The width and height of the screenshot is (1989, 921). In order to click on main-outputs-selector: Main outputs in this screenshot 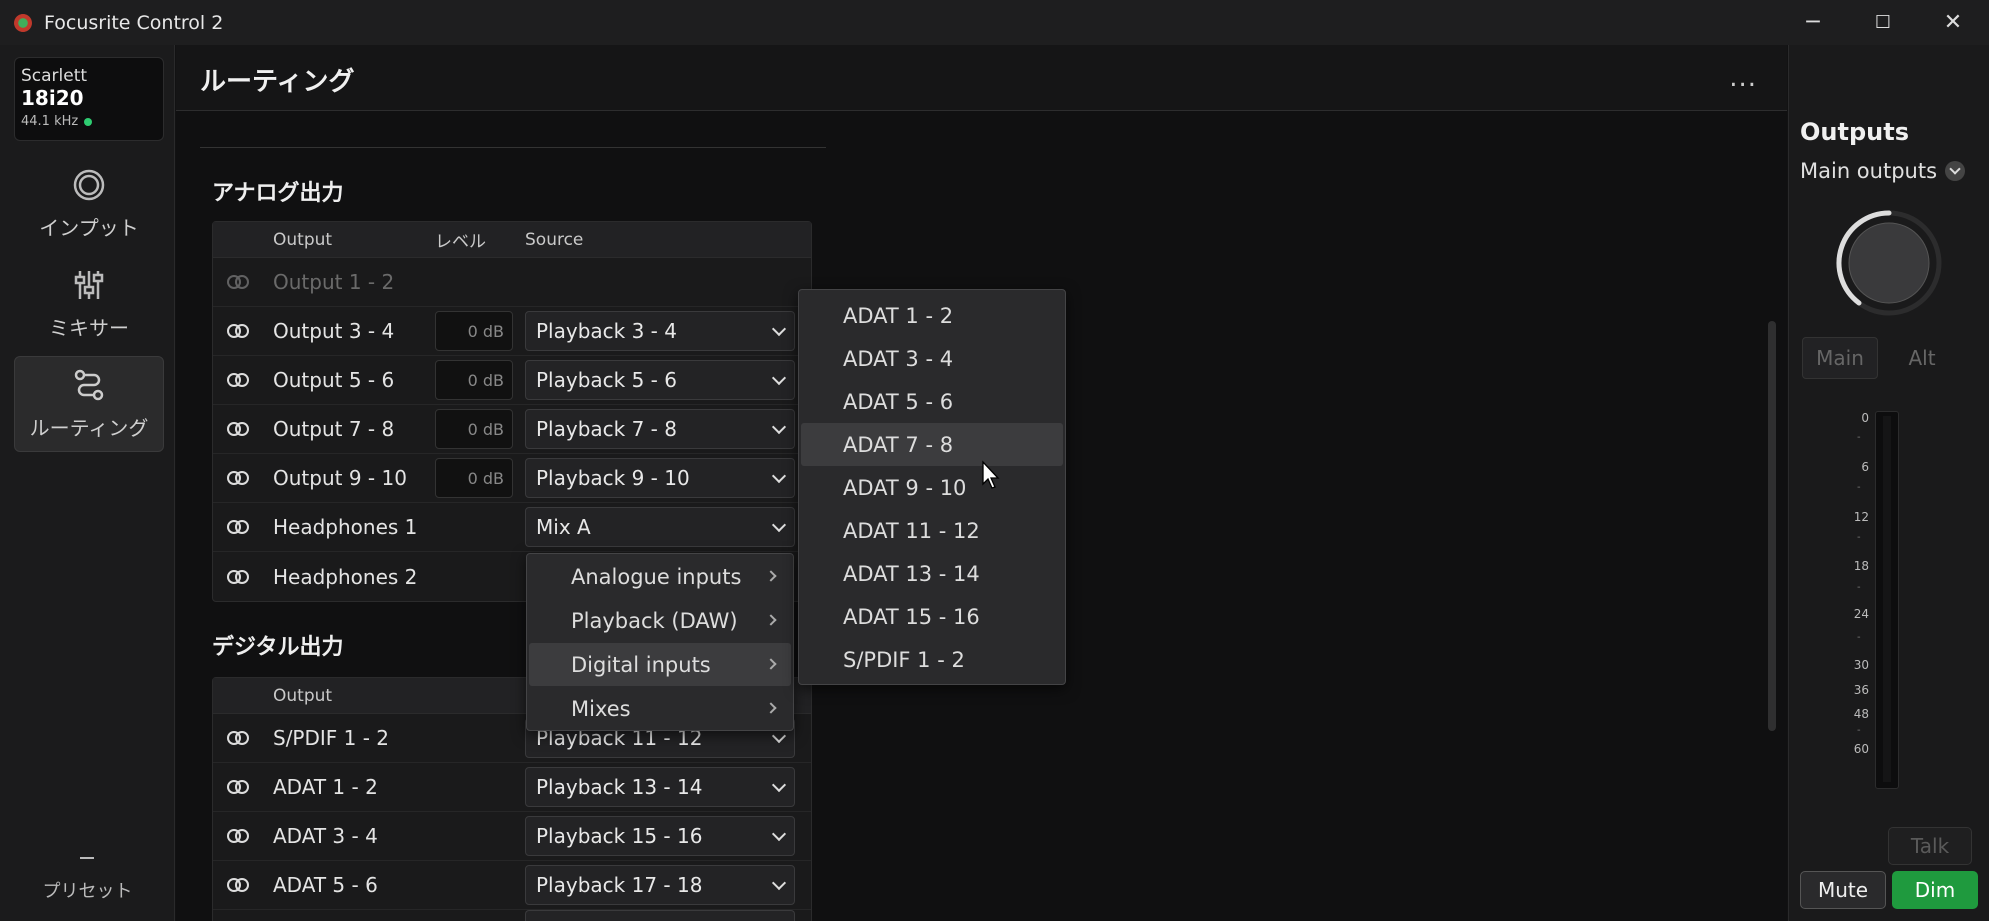, I will do `click(1883, 171)`.